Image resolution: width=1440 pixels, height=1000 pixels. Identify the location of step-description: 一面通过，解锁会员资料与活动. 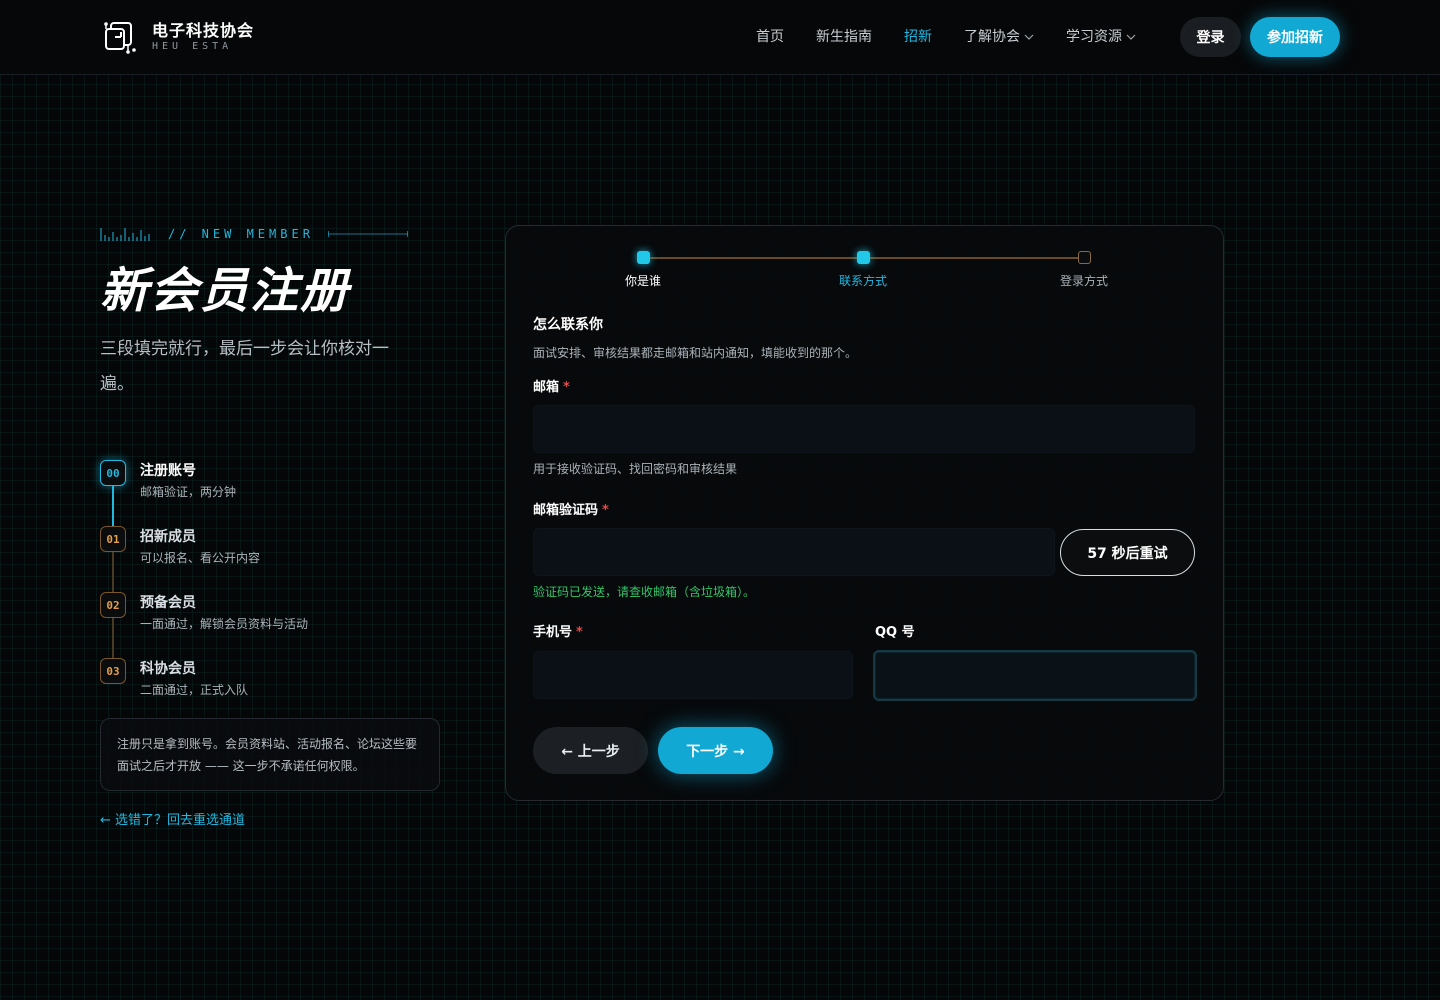
(224, 624).